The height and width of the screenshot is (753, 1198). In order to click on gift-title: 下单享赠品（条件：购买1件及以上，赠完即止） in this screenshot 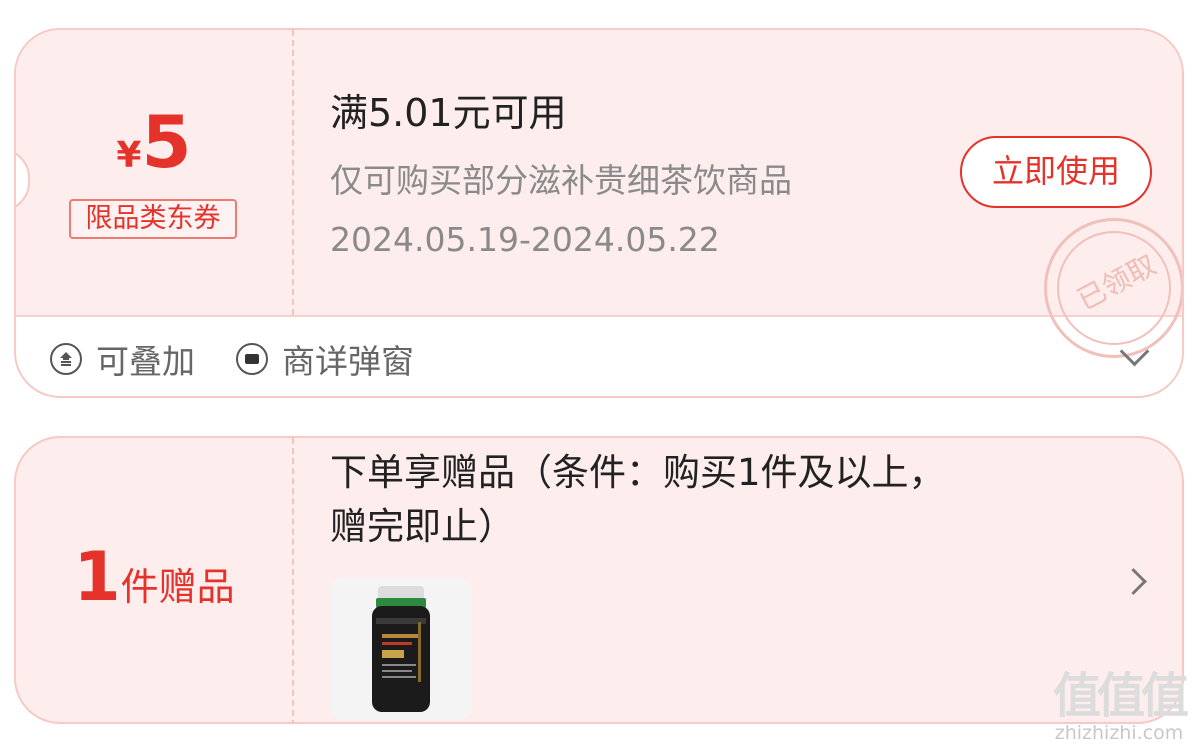, I will do `click(638, 499)`.